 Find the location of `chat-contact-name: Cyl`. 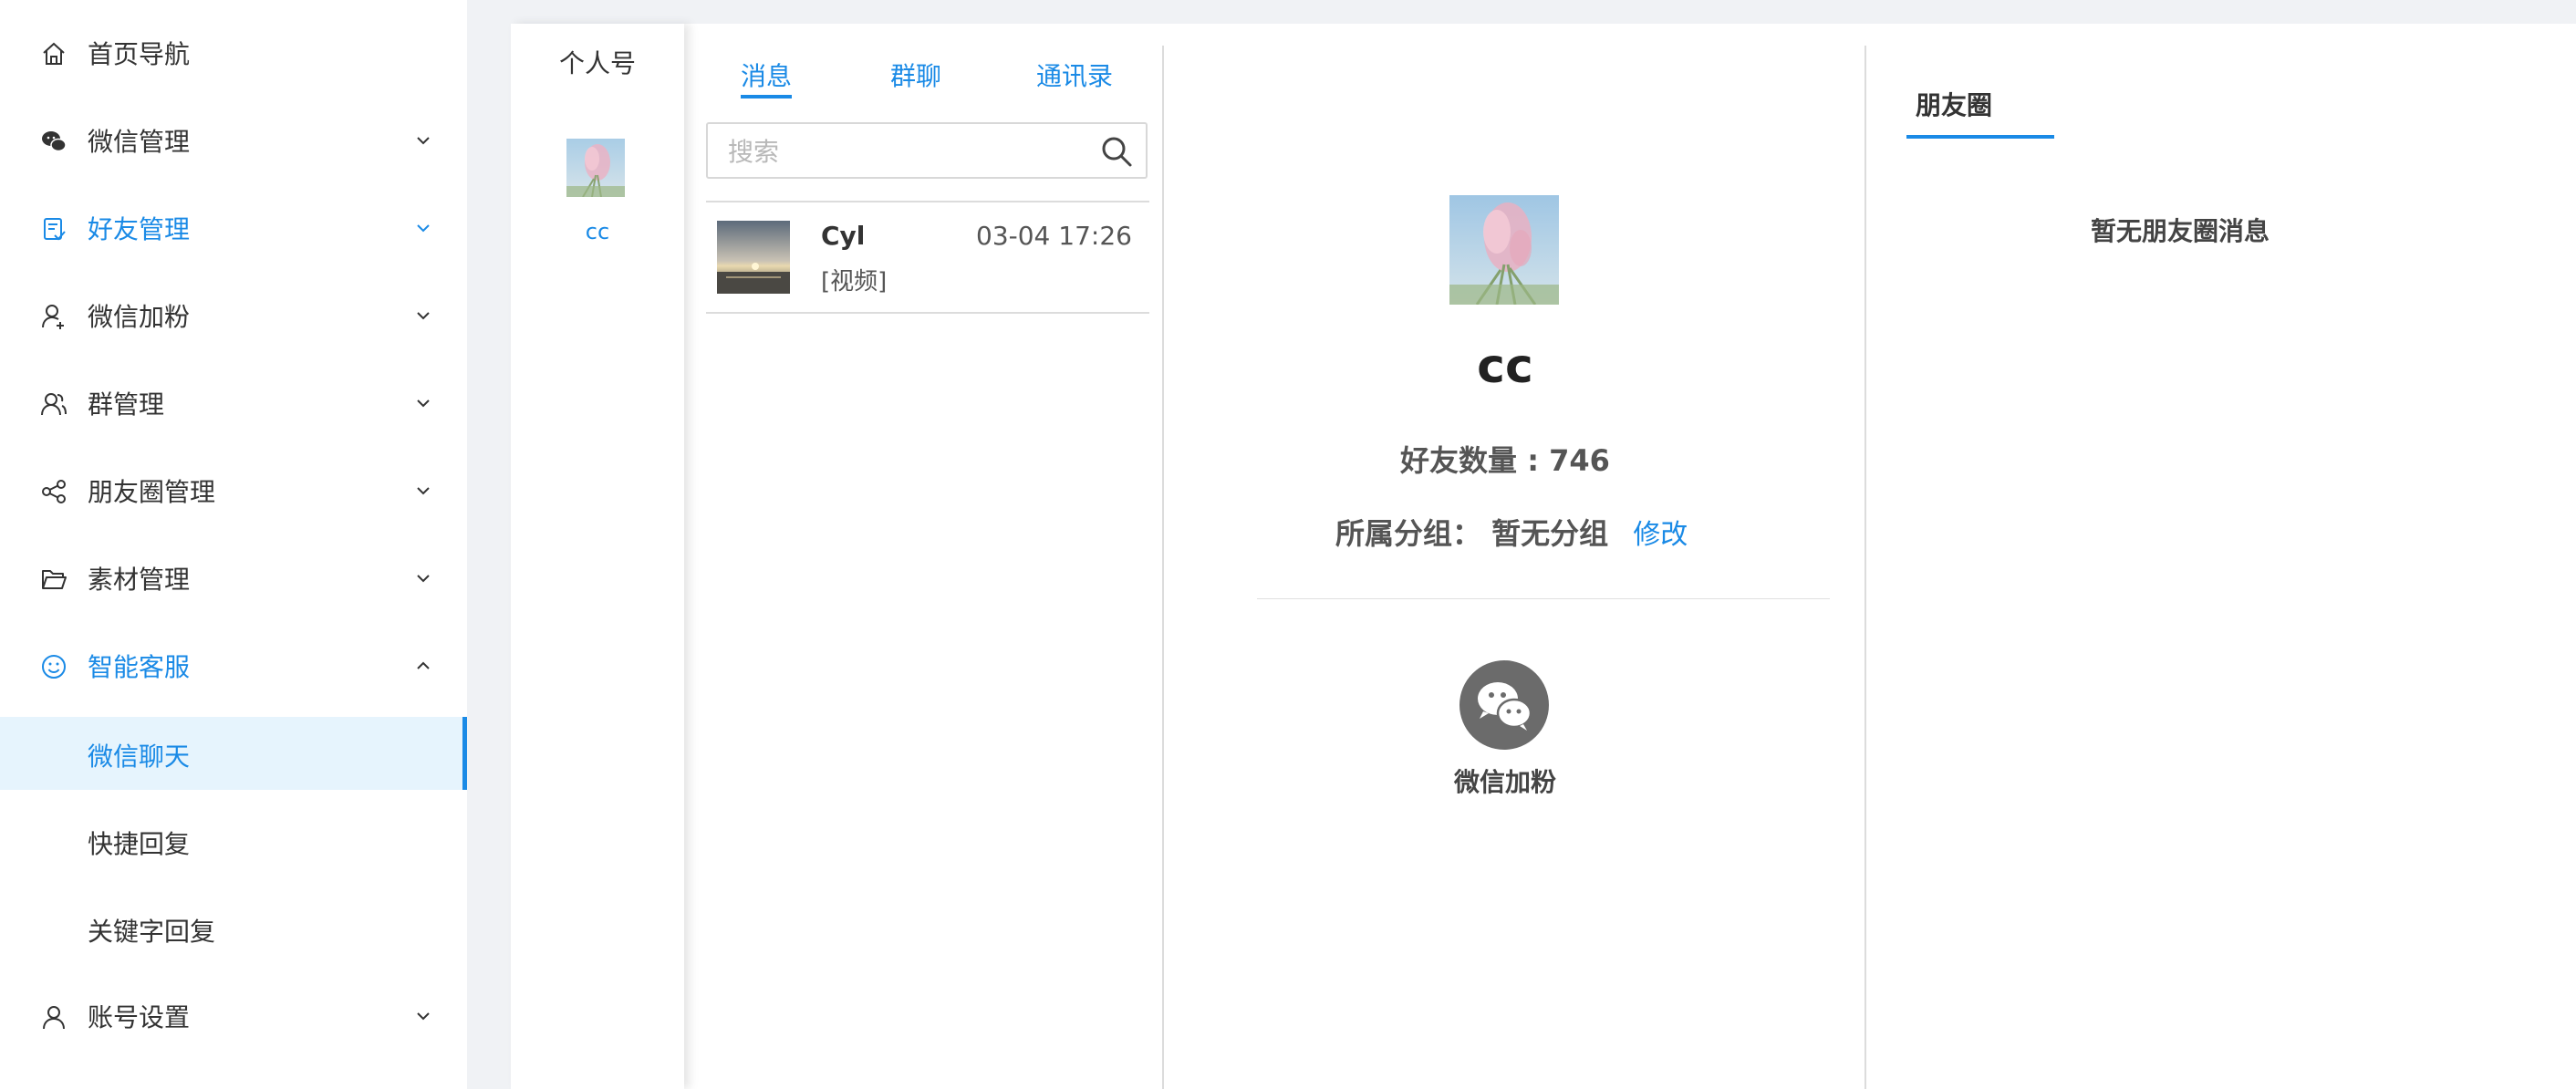

chat-contact-name: Cyl is located at coordinates (844, 236).